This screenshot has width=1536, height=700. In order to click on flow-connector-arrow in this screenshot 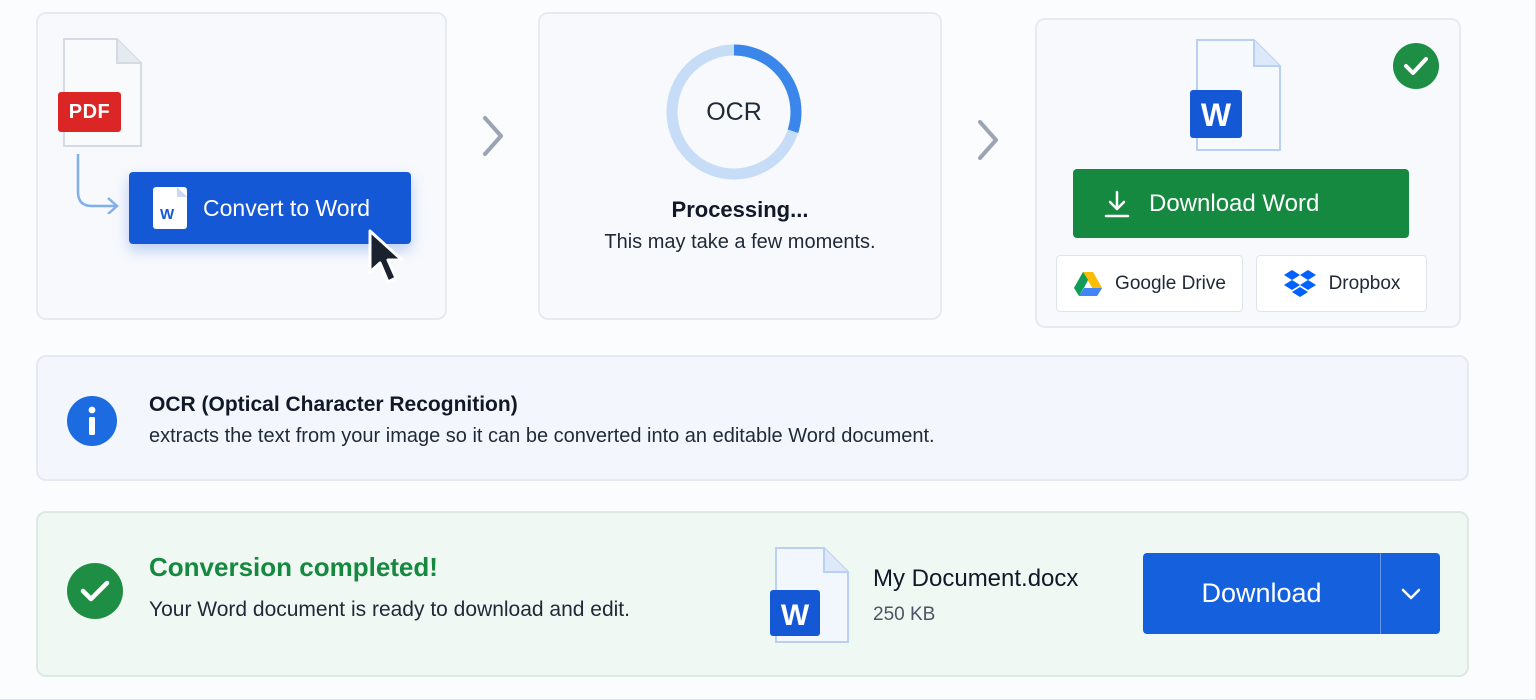, I will do `click(97, 184)`.